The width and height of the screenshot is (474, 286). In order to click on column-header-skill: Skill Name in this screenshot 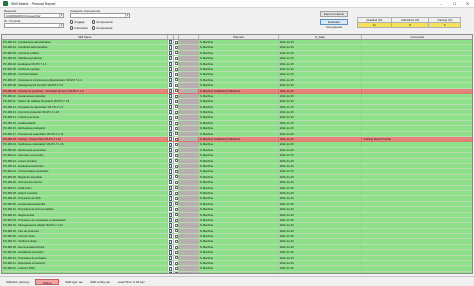, I will do `click(85, 37)`.